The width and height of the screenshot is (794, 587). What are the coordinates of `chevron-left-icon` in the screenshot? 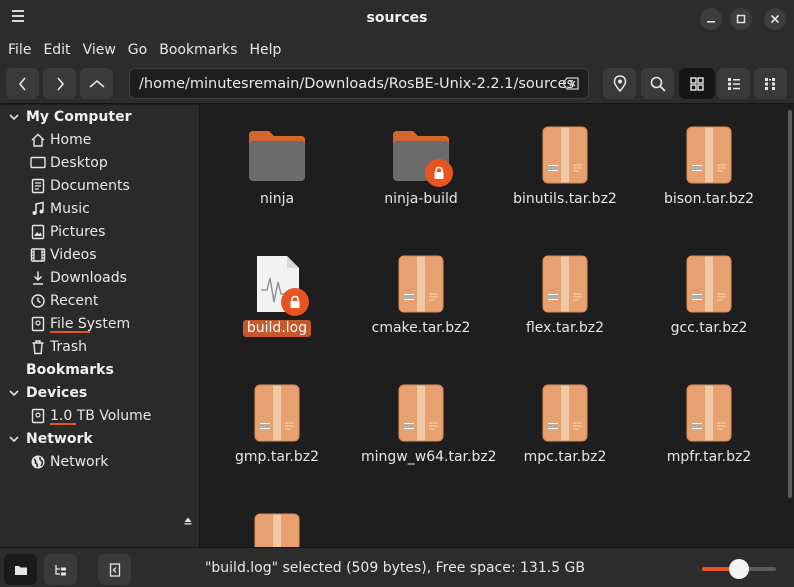 It's located at (22, 83).